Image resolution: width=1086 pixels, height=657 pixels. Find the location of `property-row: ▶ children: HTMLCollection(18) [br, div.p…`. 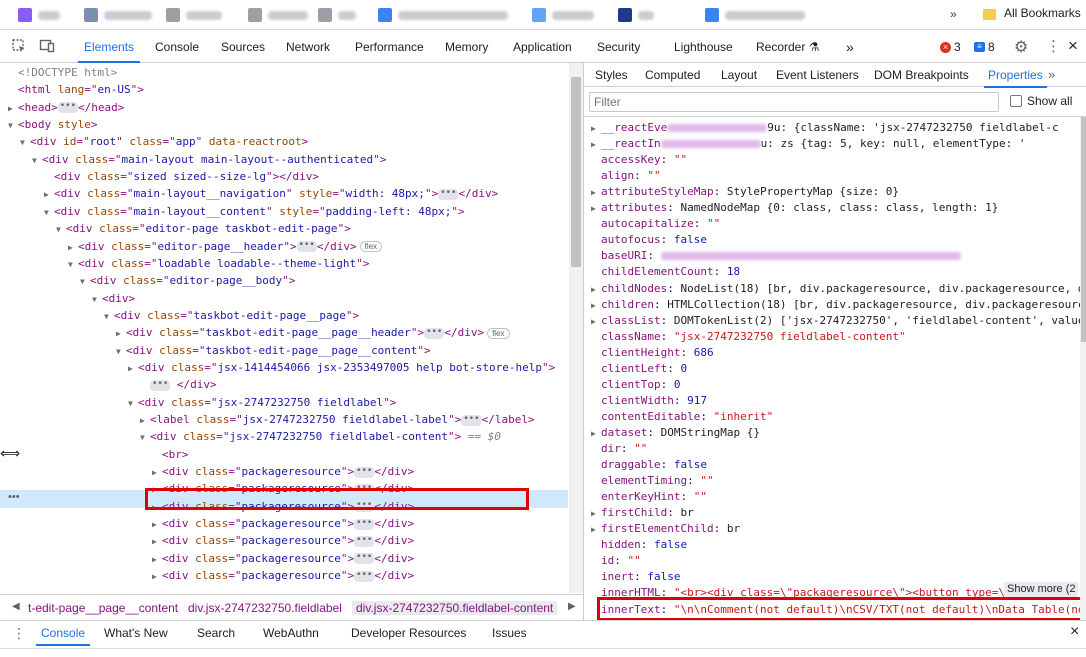

property-row: ▶ children: HTMLCollection(18) [br, div.p… is located at coordinates (837, 305).